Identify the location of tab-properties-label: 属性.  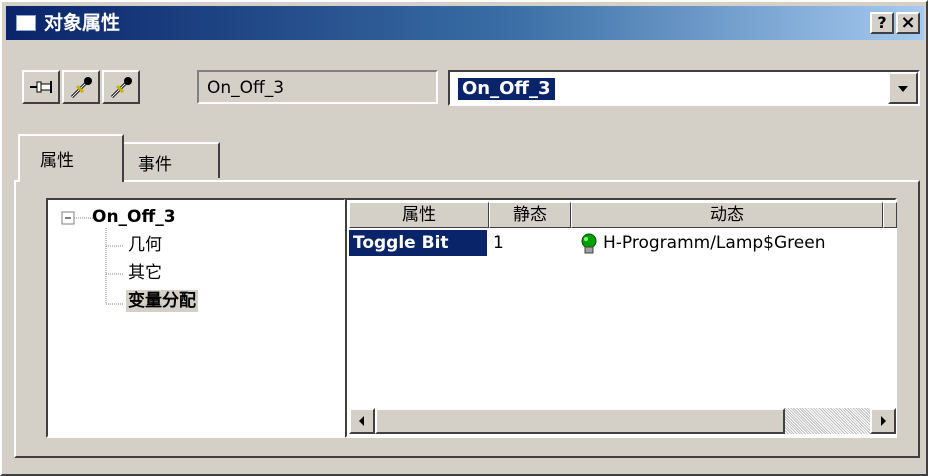
(57, 161).